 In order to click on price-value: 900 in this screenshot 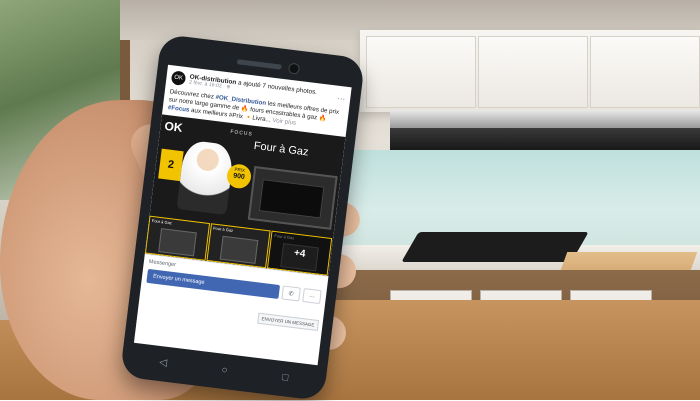, I will do `click(239, 177)`.